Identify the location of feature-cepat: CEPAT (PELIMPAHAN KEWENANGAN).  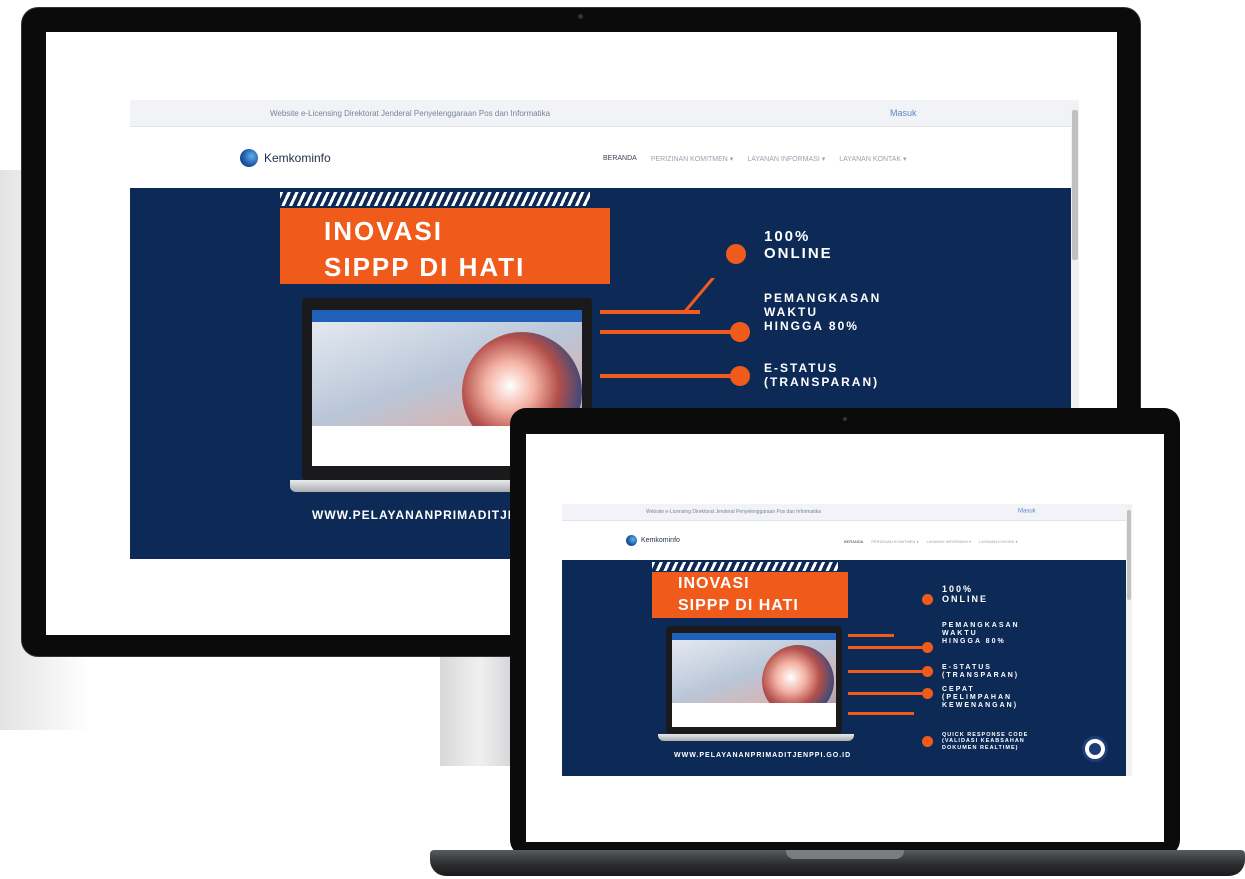
(980, 698).